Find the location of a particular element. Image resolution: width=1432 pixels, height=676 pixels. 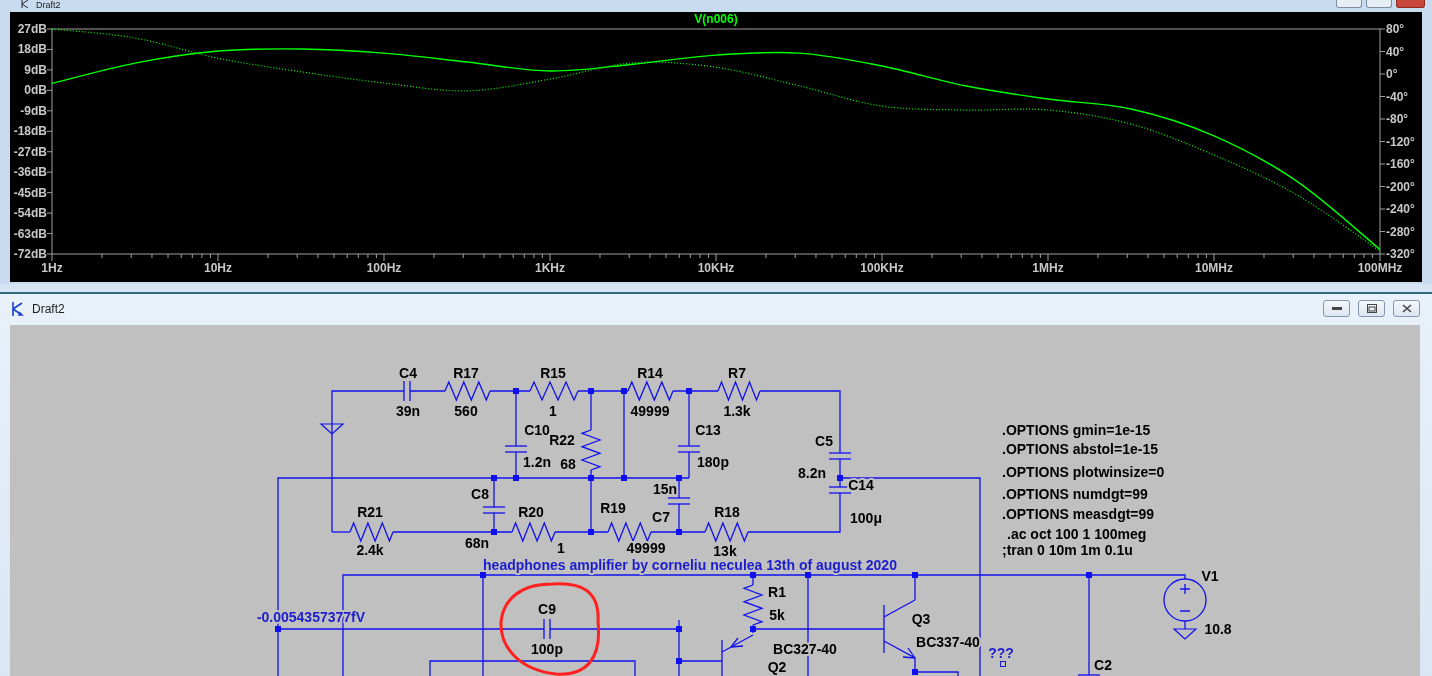

component-label: C9 is located at coordinates (547, 609).